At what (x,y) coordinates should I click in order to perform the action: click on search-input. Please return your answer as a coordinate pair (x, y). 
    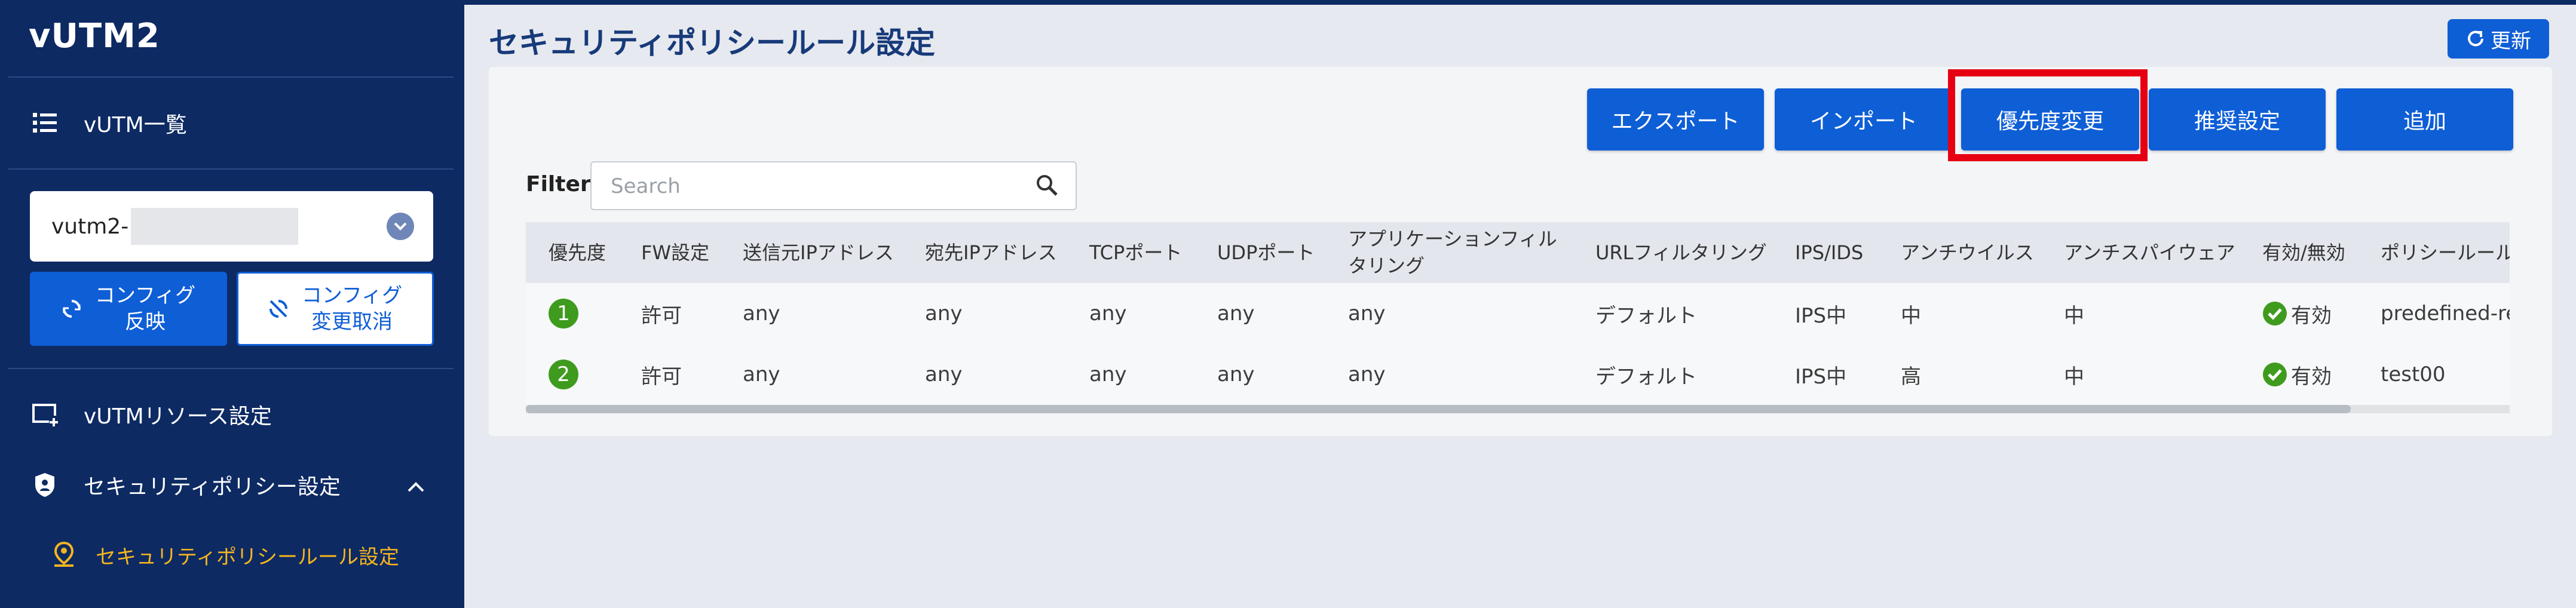
    Looking at the image, I should click on (813, 187).